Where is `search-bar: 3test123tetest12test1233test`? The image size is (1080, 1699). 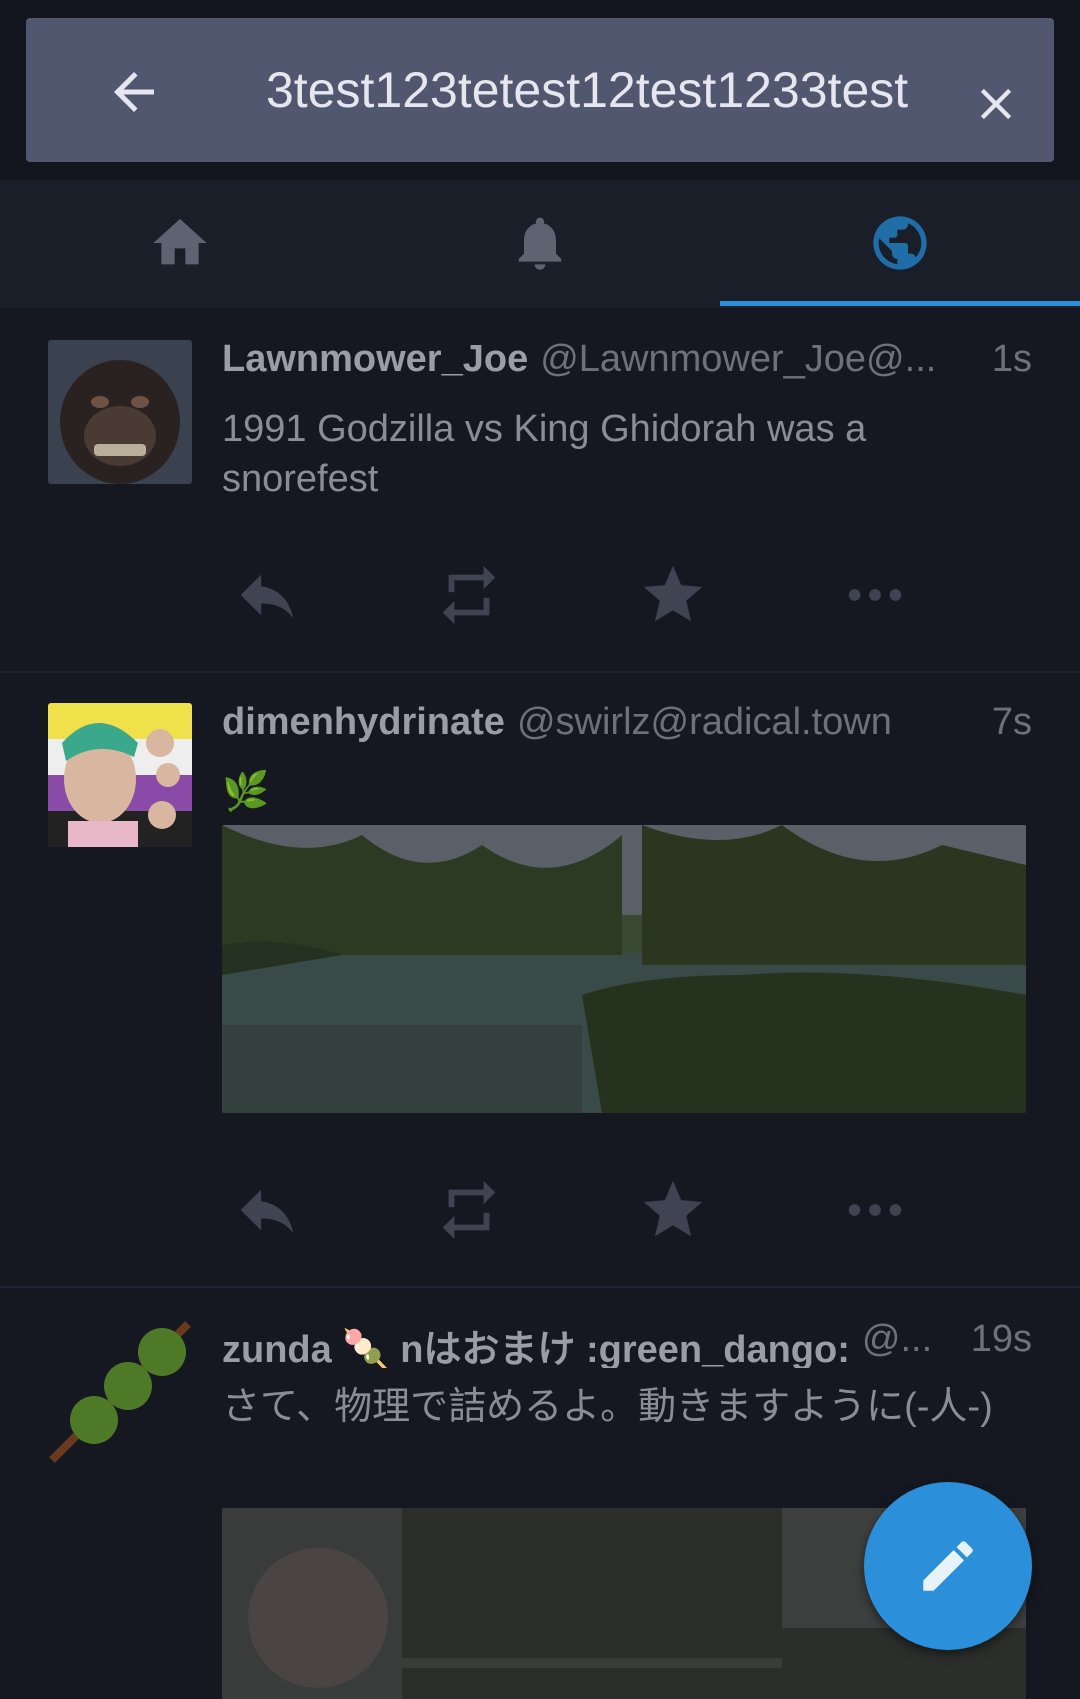 search-bar: 3test123tetest12test1233test is located at coordinates (540, 90).